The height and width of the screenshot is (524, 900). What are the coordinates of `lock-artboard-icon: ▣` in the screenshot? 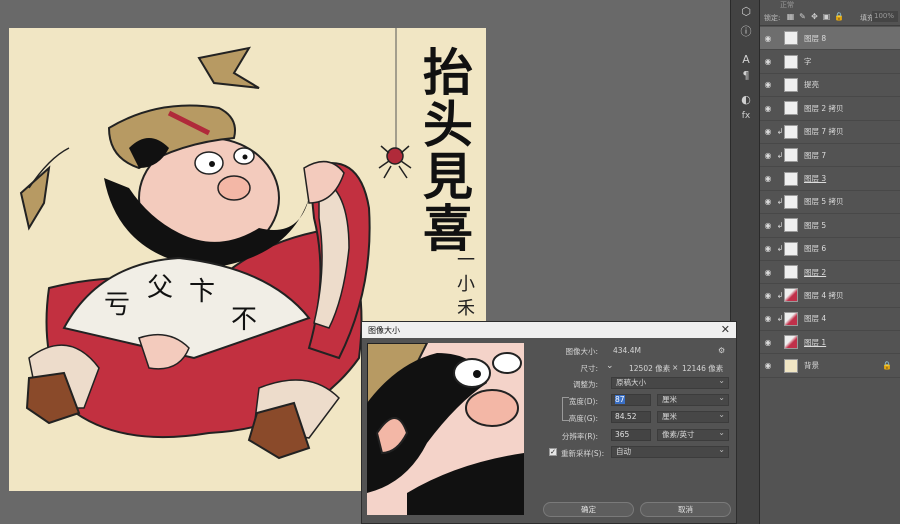 It's located at (826, 16).